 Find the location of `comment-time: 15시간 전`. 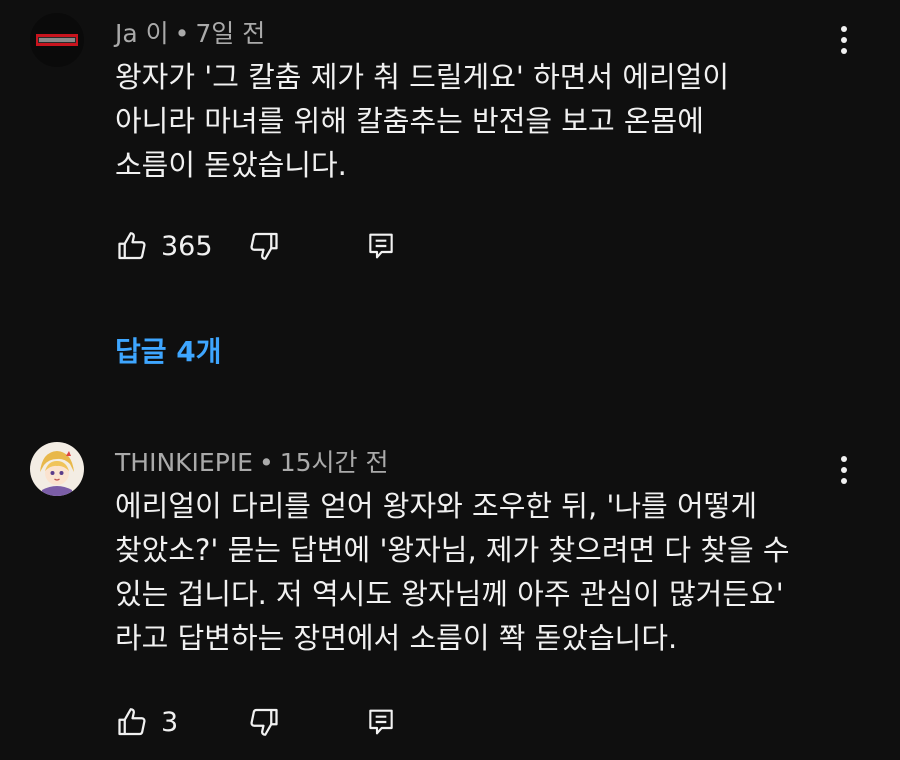

comment-time: 15시간 전 is located at coordinates (334, 462).